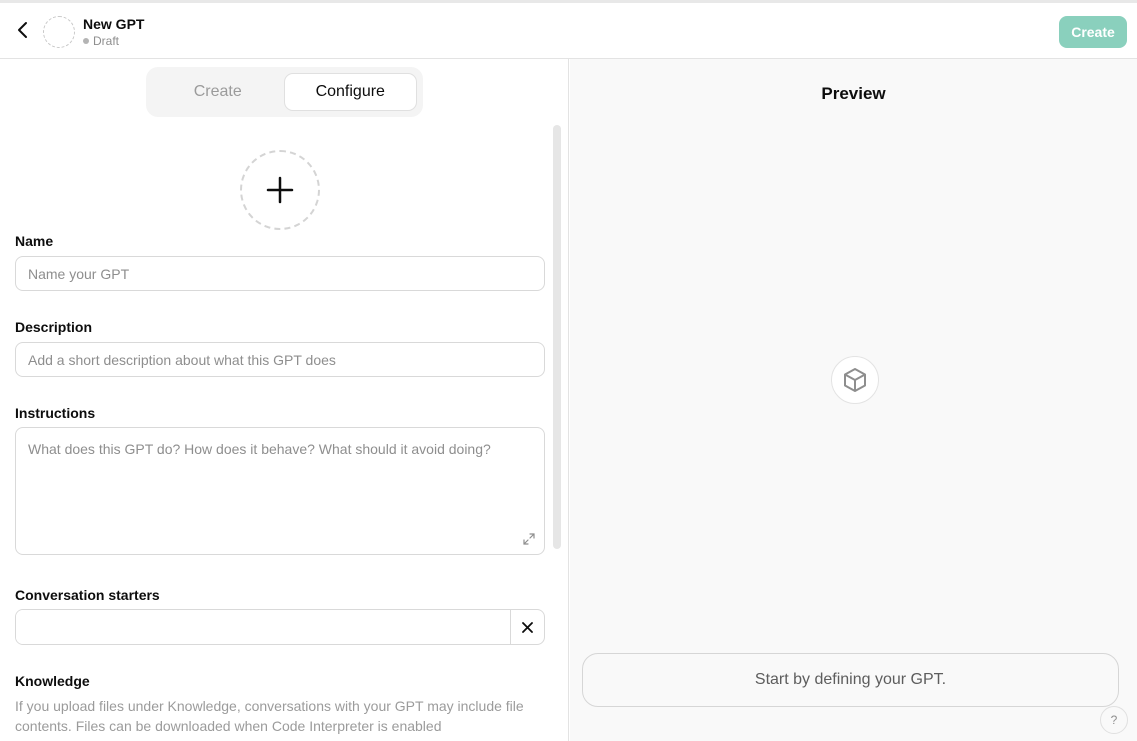  I want to click on preview-title: Preview, so click(853, 93).